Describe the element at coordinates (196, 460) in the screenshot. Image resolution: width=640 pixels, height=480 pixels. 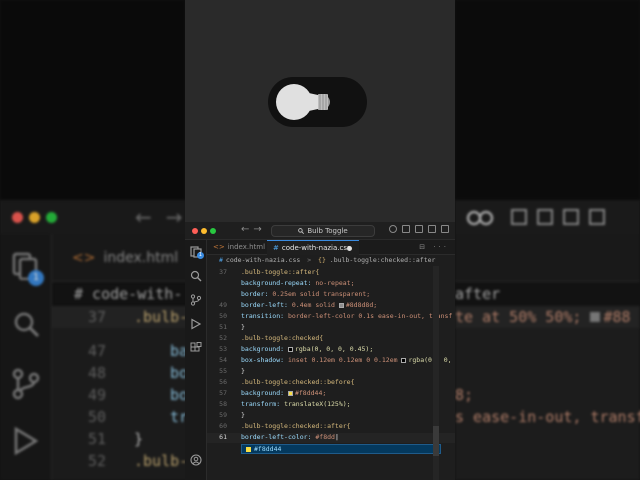
I see `account-icon` at that location.